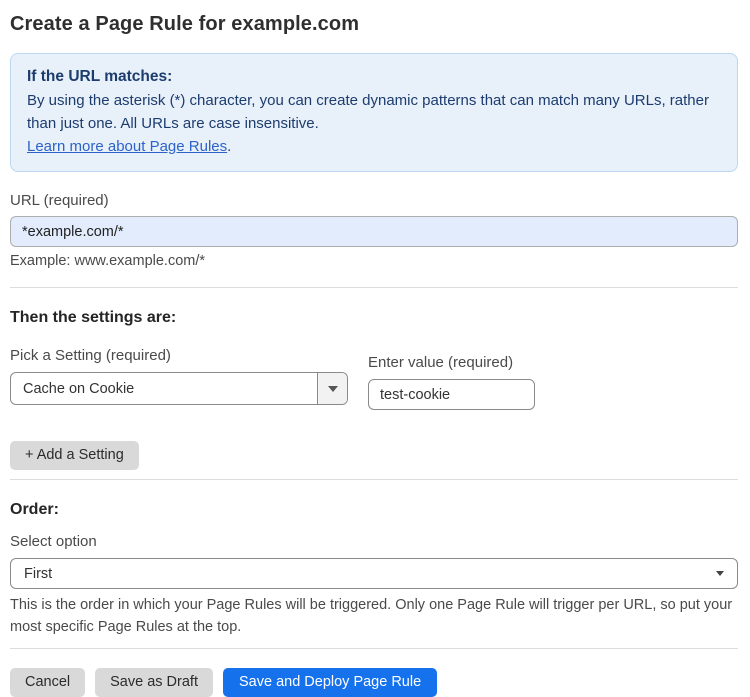 This screenshot has height=697, width=750. What do you see at coordinates (34, 509) in the screenshot?
I see `order-heading: Order:` at bounding box center [34, 509].